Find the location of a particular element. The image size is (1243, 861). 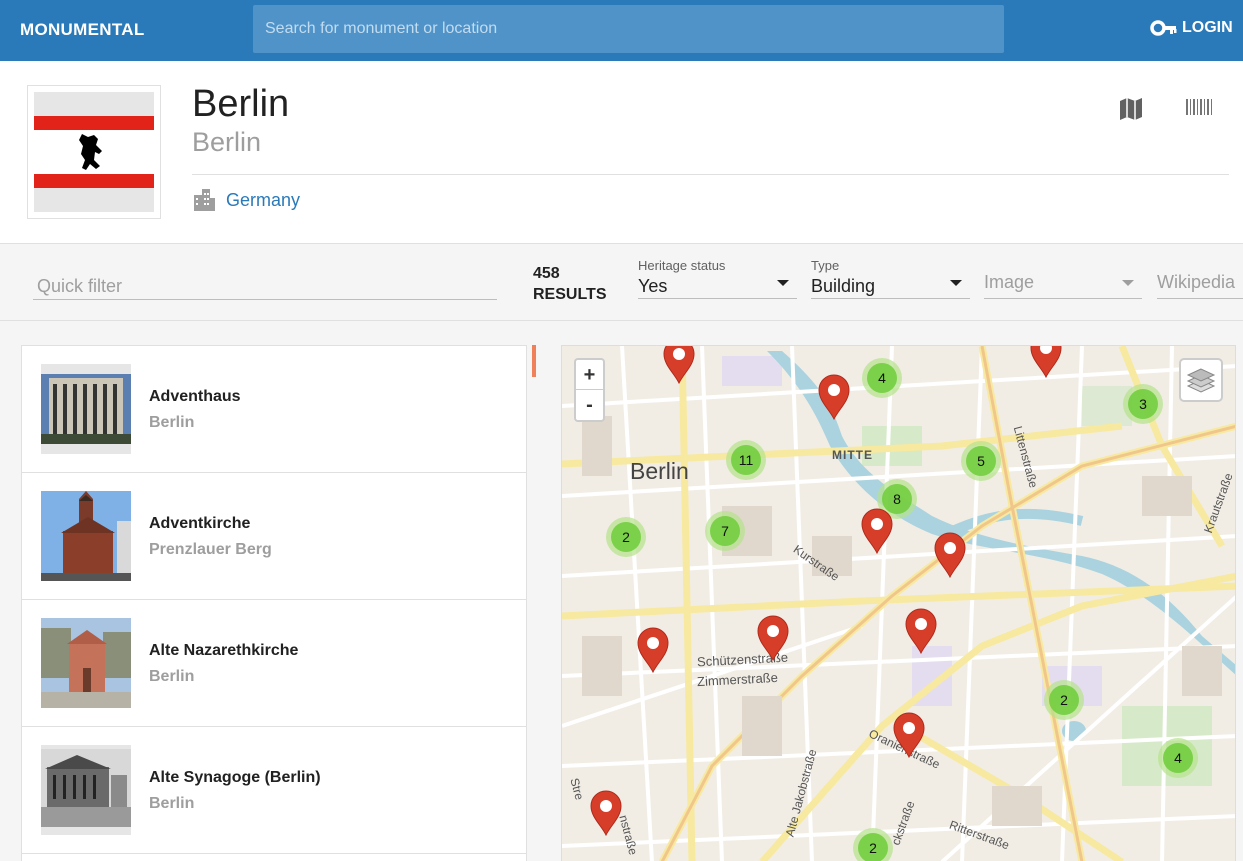

zoom-out-button: - is located at coordinates (589, 405).